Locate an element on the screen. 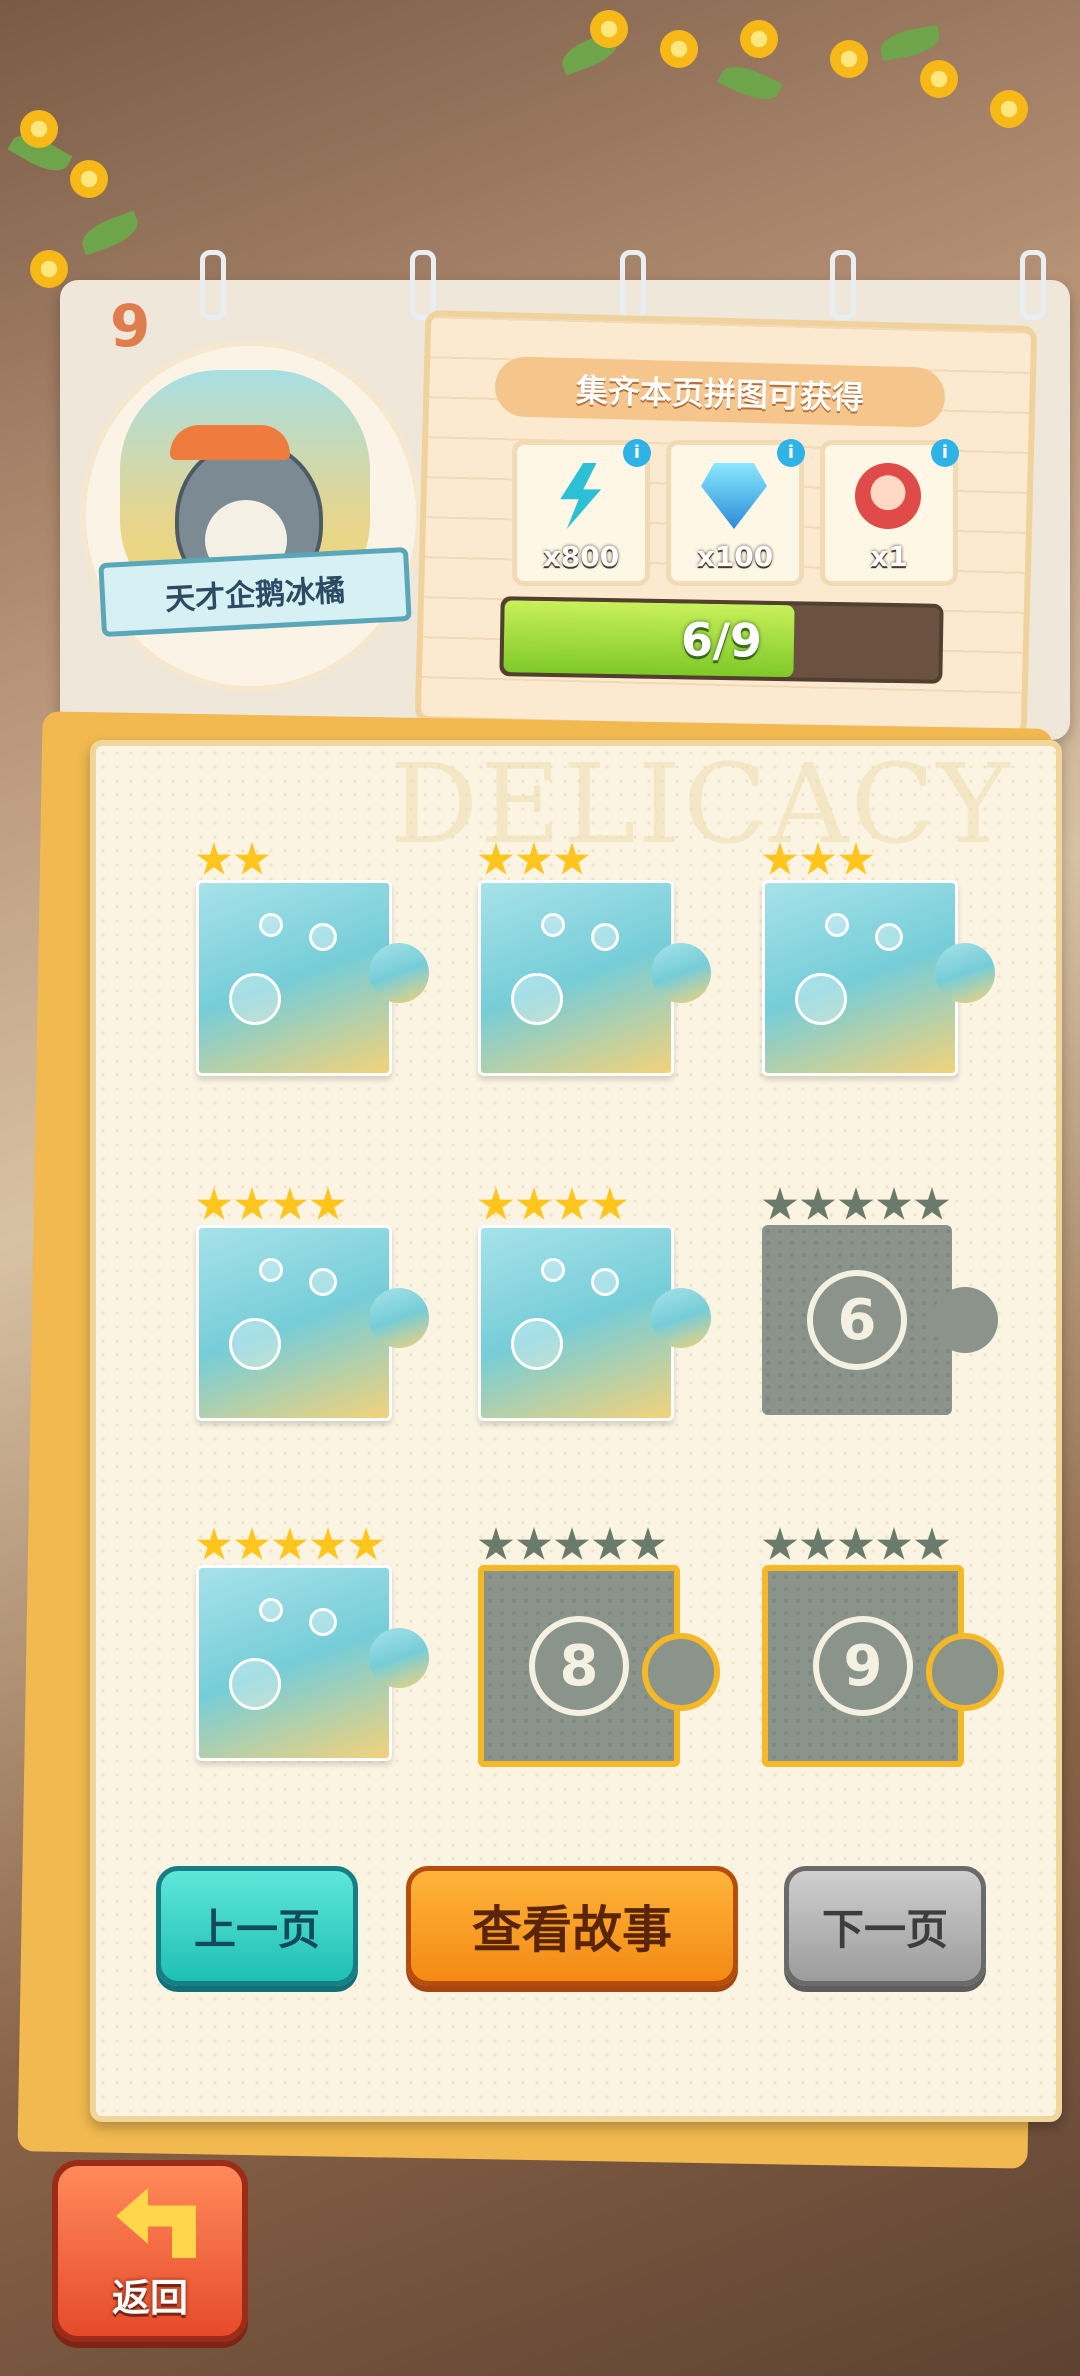 This screenshot has height=2376, width=1080. locked-piece-number: 6 is located at coordinates (857, 1320).